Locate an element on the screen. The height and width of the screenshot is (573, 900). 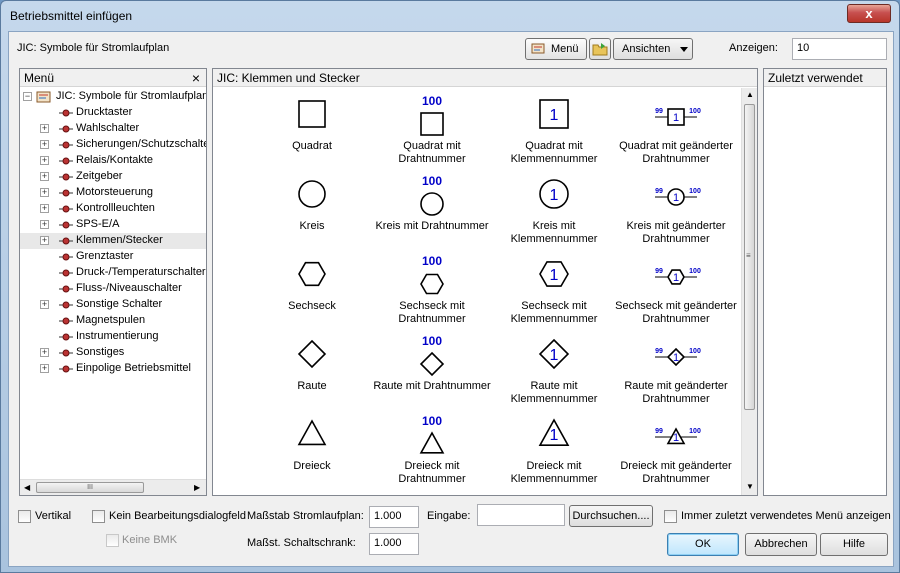
symbol-diamond-2: 1 Raute mit Klemmennummer is located at coordinates (554, 372).